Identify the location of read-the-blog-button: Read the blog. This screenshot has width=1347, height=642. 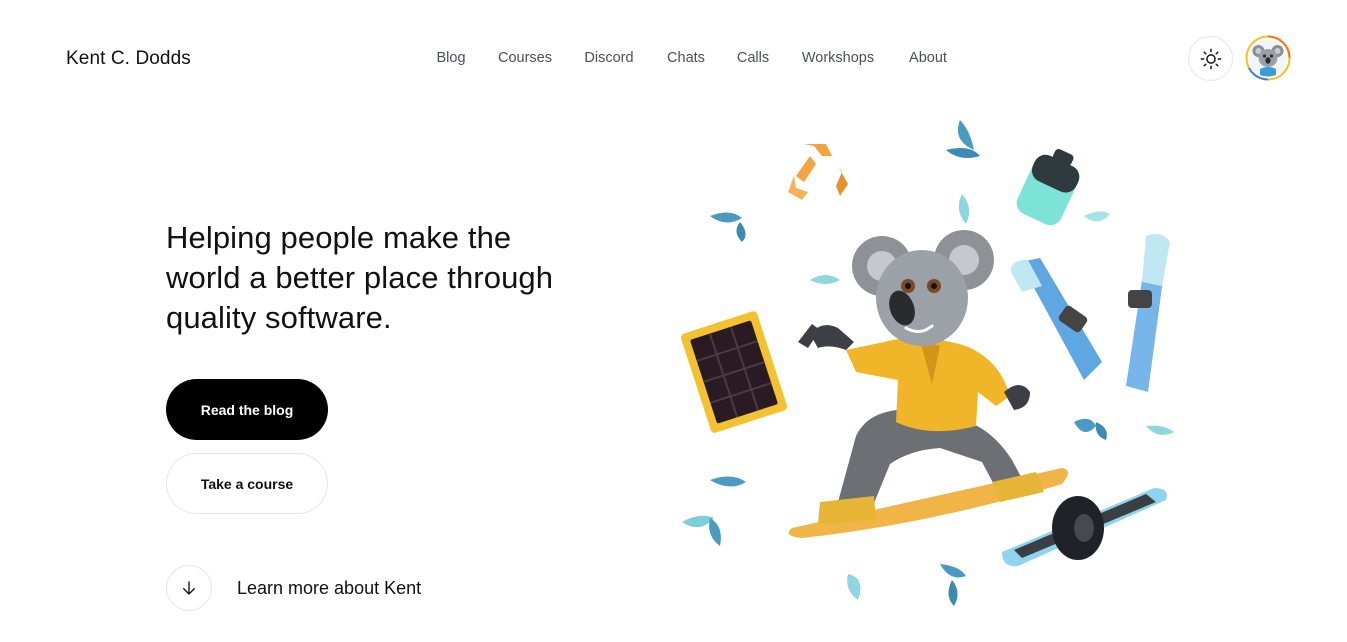
(247, 409).